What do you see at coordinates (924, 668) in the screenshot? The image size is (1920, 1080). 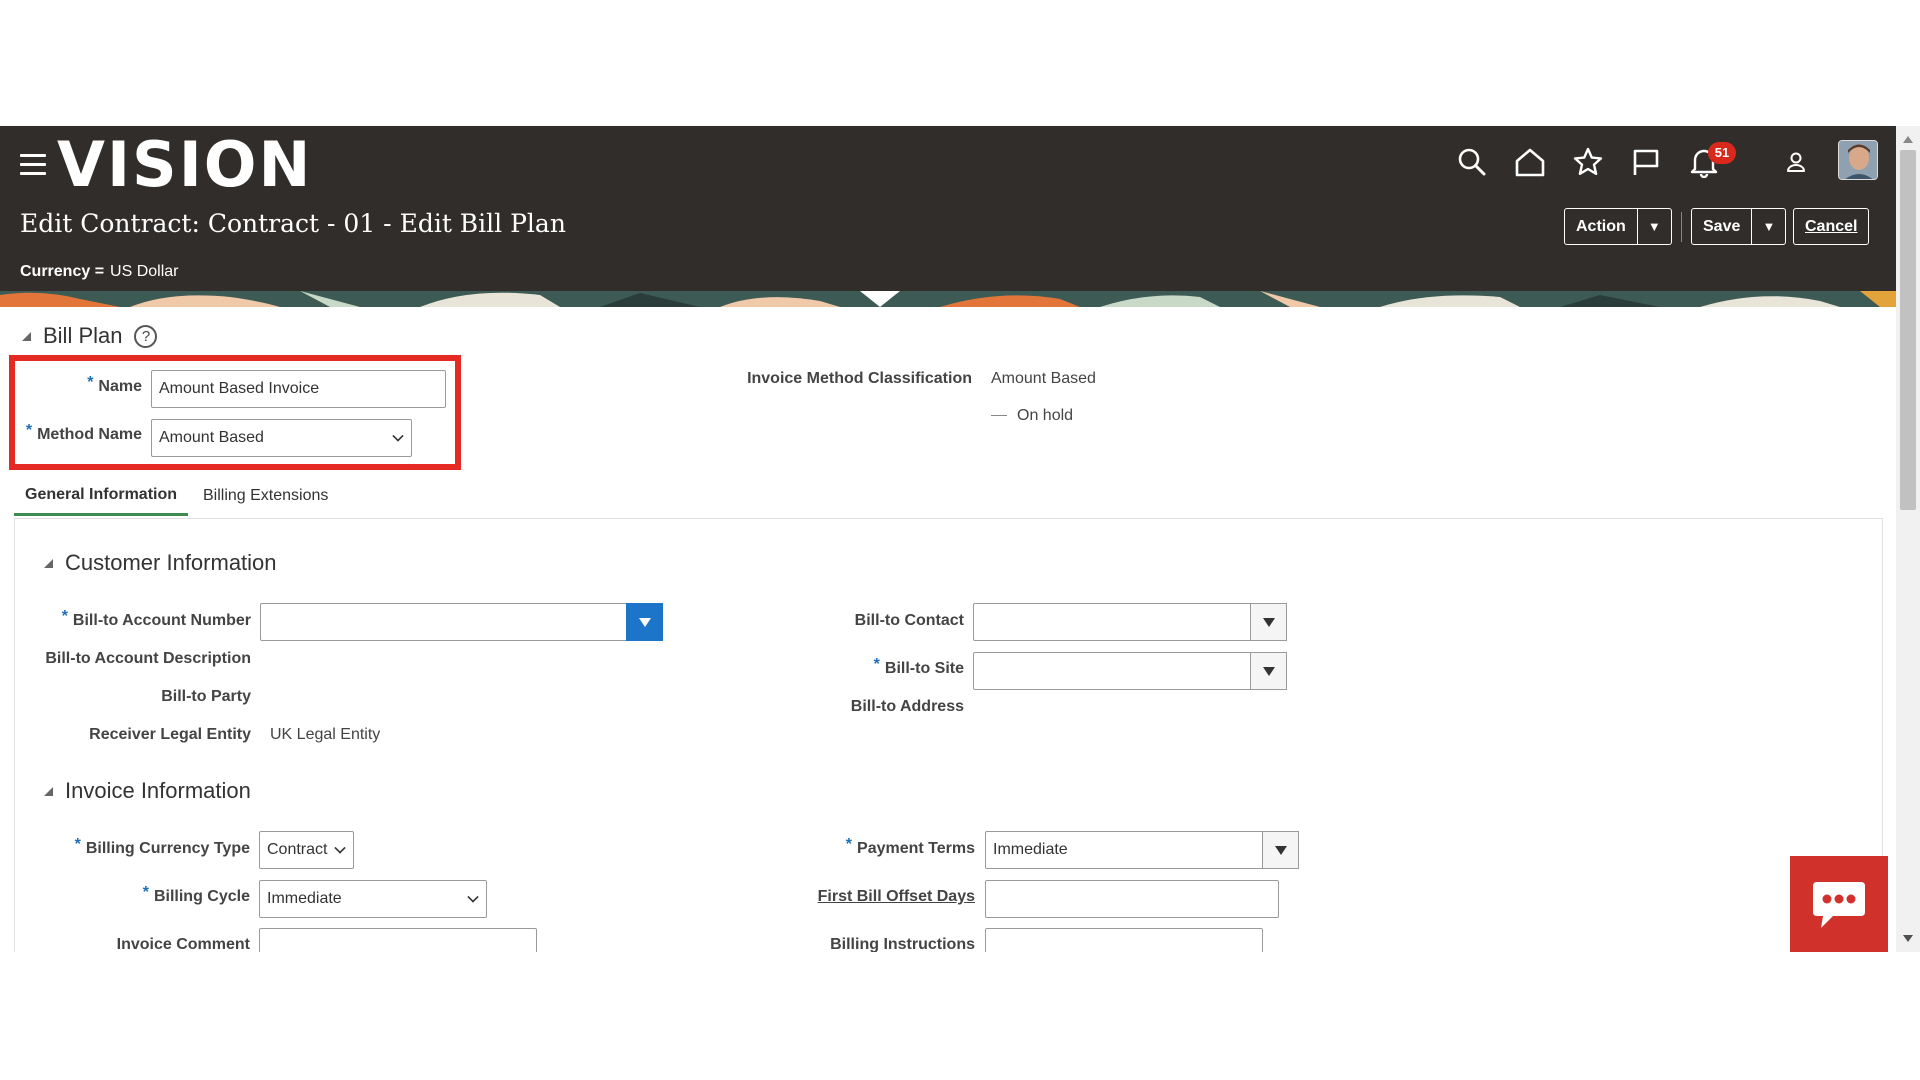 I see `bill-to-site-label-text: Bill-to Site` at bounding box center [924, 668].